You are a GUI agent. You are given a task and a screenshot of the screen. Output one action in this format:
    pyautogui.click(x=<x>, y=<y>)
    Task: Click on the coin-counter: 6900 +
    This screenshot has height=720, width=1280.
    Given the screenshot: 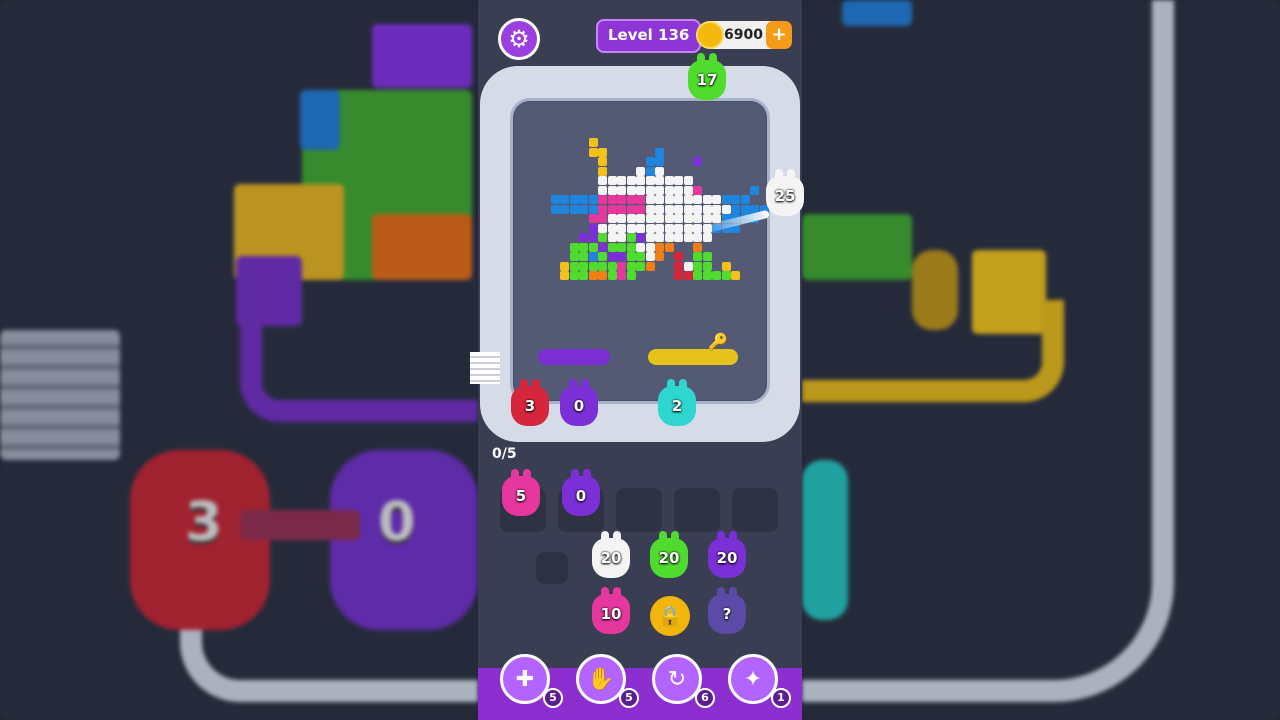 What is the action you would take?
    pyautogui.click(x=744, y=35)
    